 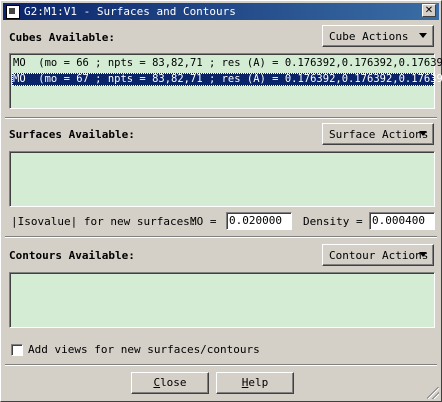 What do you see at coordinates (104, 221) in the screenshot?
I see `isovalue-label: |Isovalue| for new surfaces:` at bounding box center [104, 221].